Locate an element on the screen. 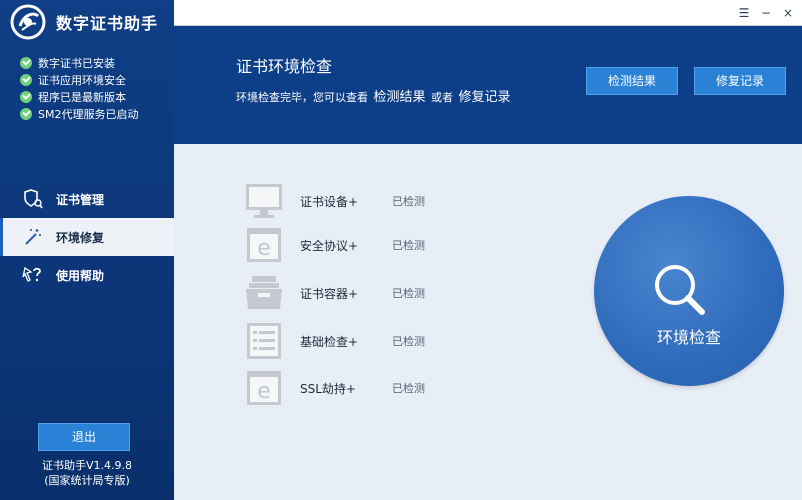 This screenshot has width=802, height=500. check-item-security-protocol: e 安全协议+ 已检测 is located at coordinates (333, 245).